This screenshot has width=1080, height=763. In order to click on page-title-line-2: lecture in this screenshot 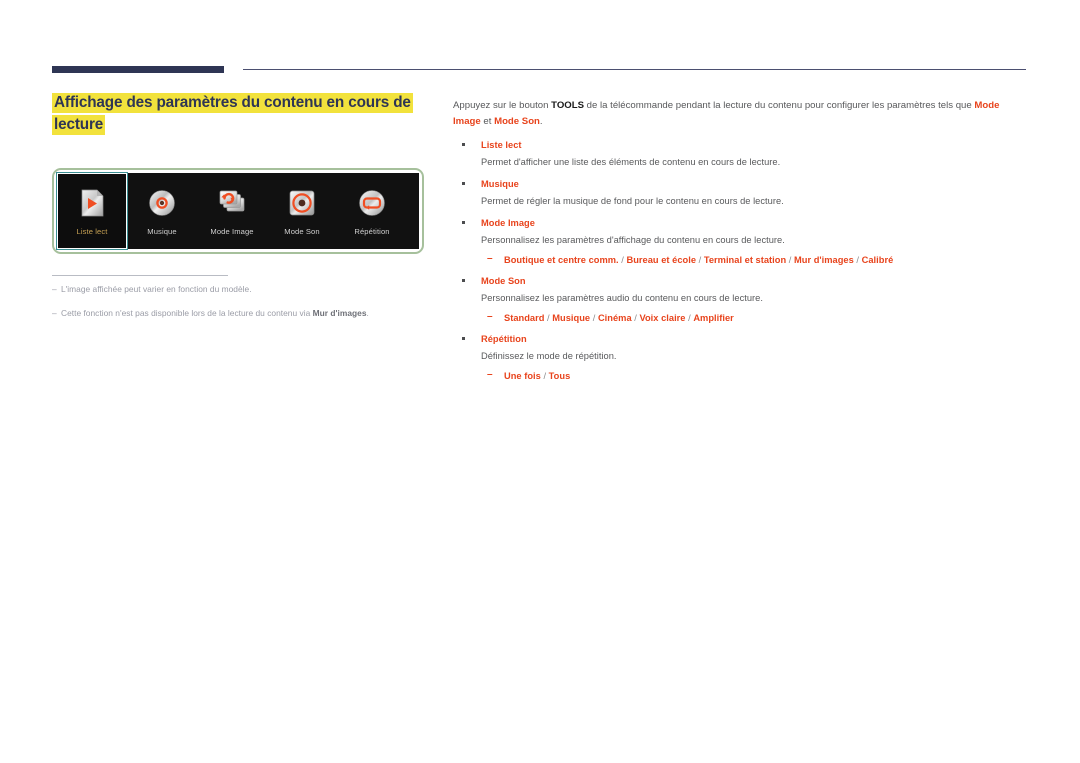, I will do `click(79, 125)`.